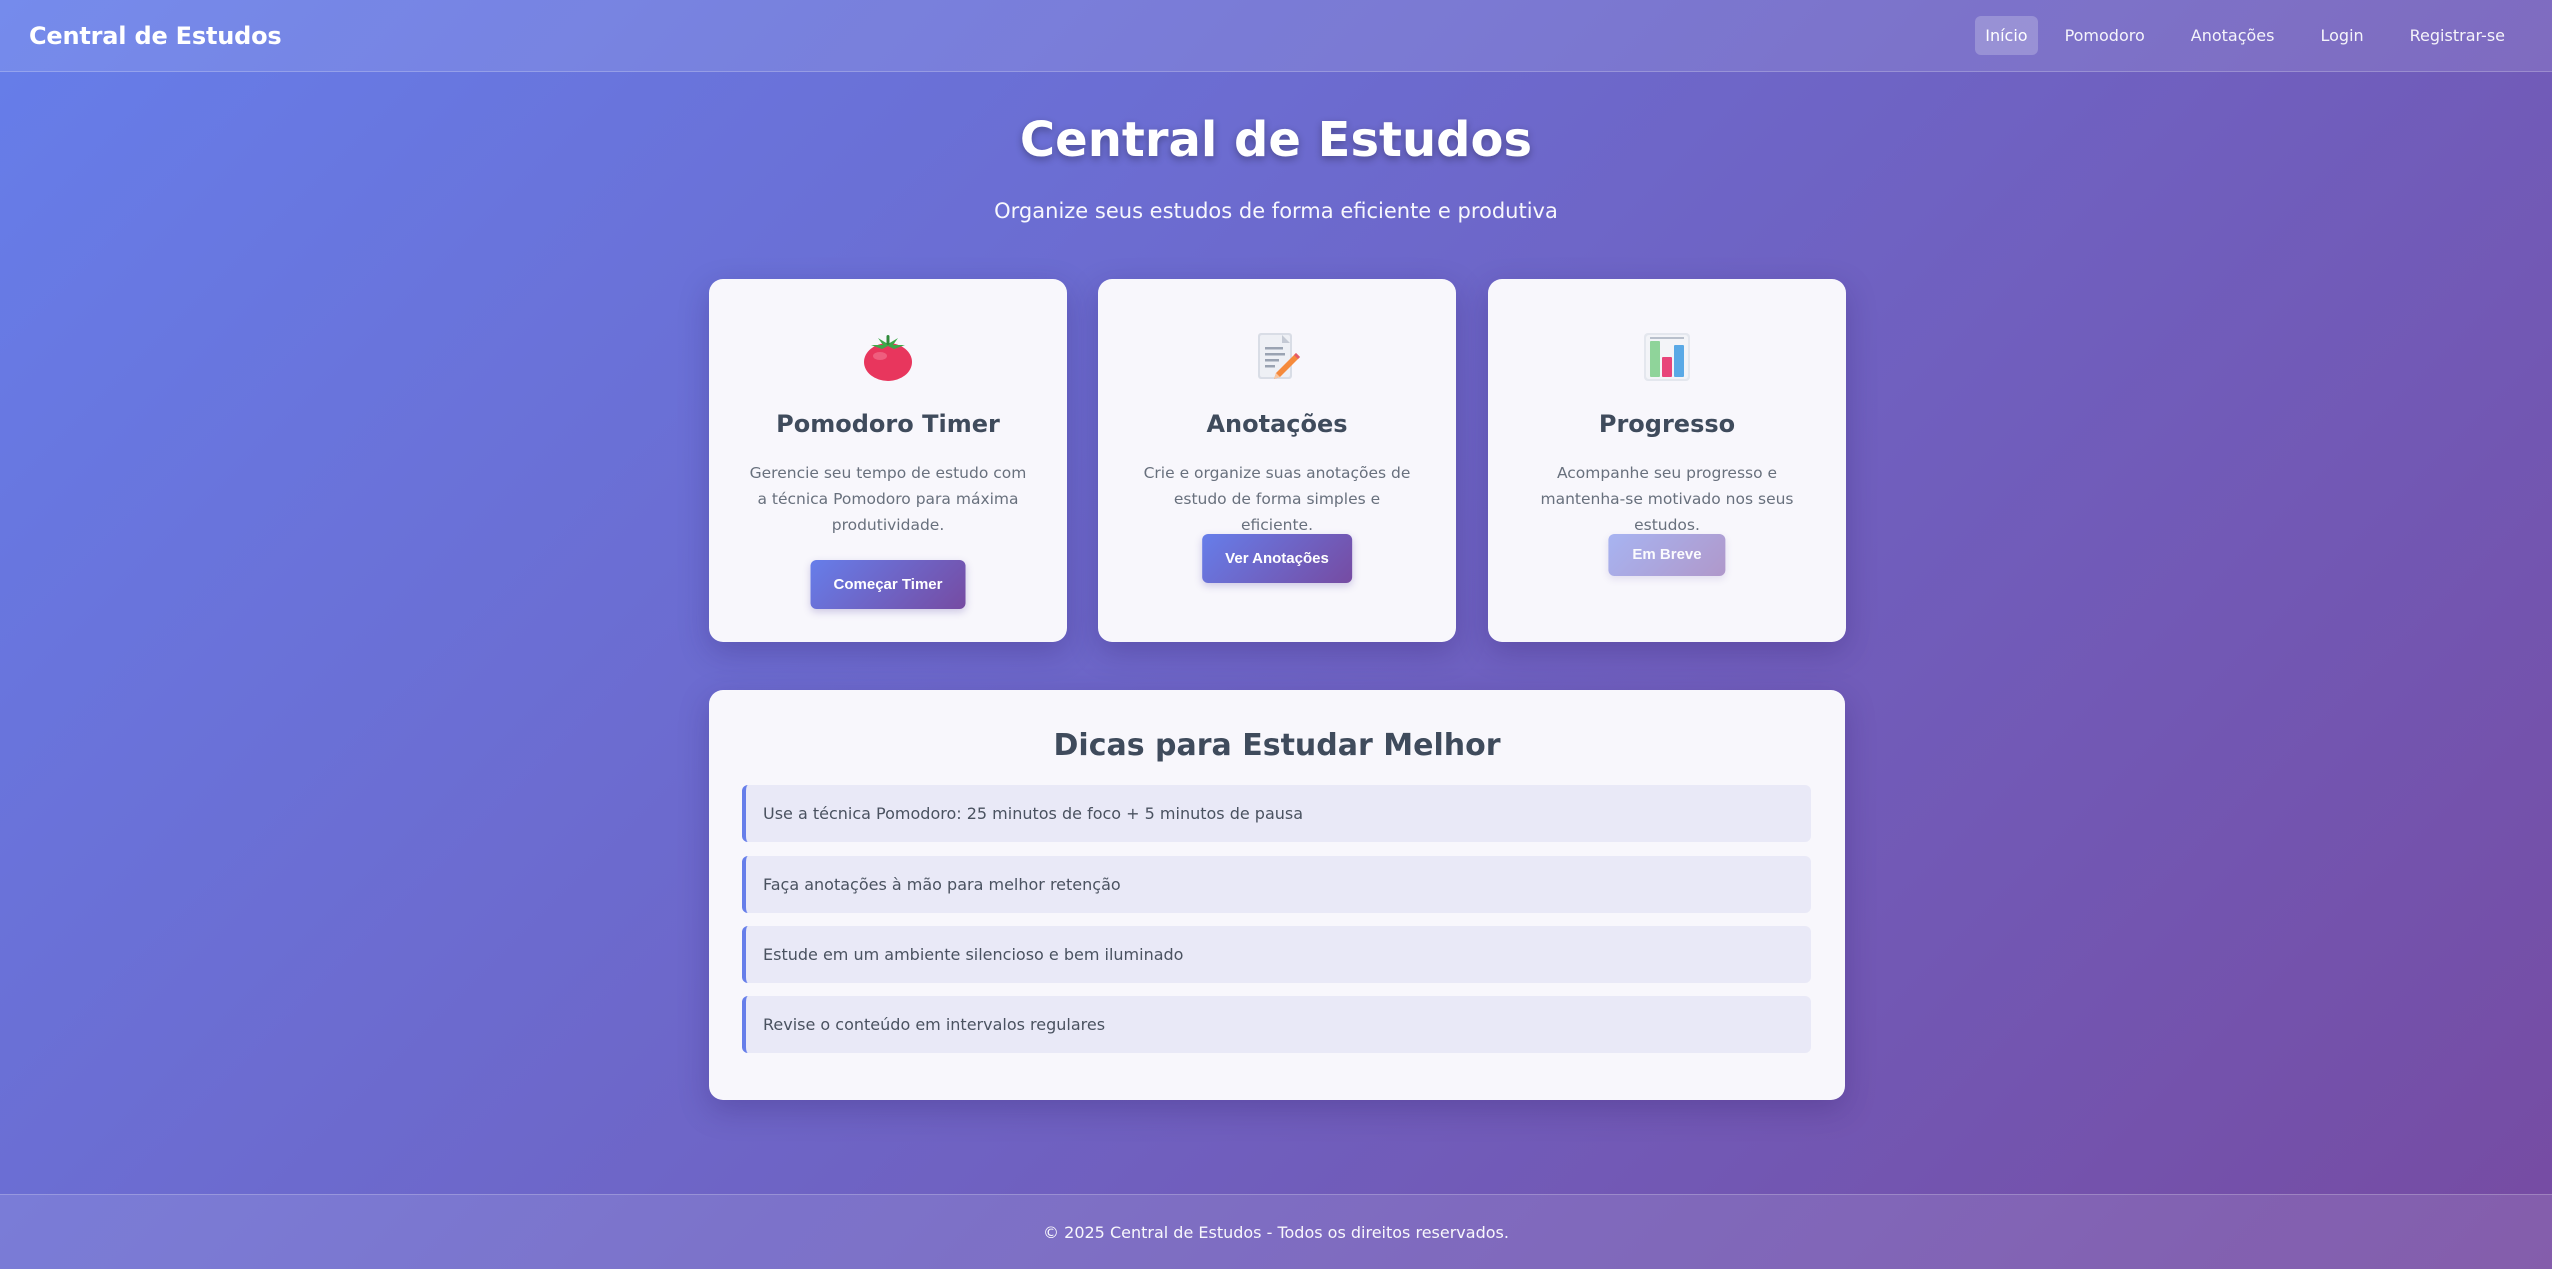 The height and width of the screenshot is (1269, 2552). What do you see at coordinates (1277, 424) in the screenshot?
I see `card-title: Anotações` at bounding box center [1277, 424].